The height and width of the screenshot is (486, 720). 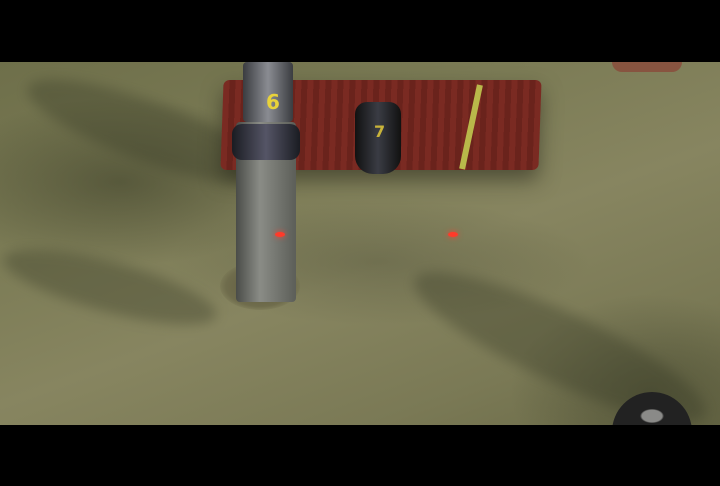 What do you see at coordinates (380, 131) in the screenshot?
I see `core-number-7: 7` at bounding box center [380, 131].